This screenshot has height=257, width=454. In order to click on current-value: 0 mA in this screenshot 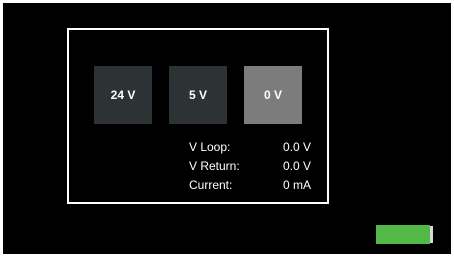, I will do `click(296, 184)`.